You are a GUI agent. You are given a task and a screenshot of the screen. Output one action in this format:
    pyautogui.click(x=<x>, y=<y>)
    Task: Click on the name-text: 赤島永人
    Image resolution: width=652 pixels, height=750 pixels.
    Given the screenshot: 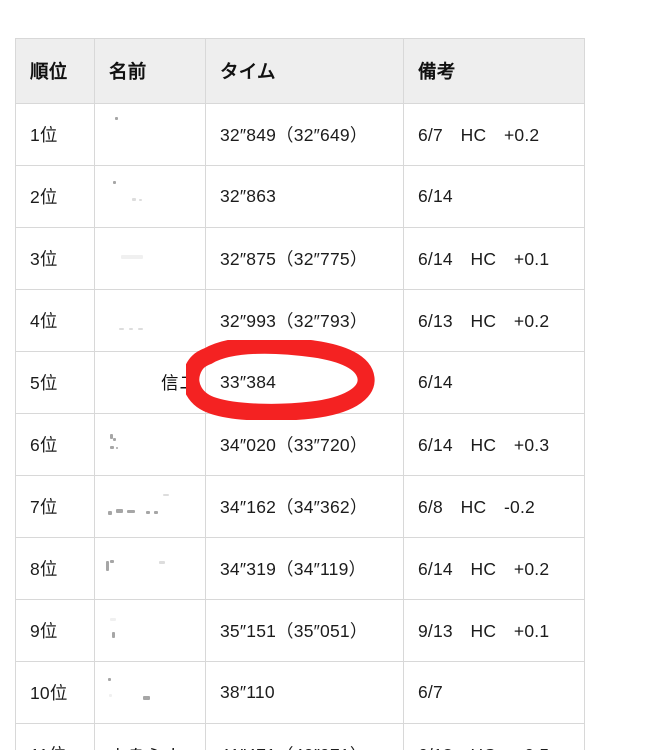 What is the action you would take?
    pyautogui.click(x=146, y=747)
    